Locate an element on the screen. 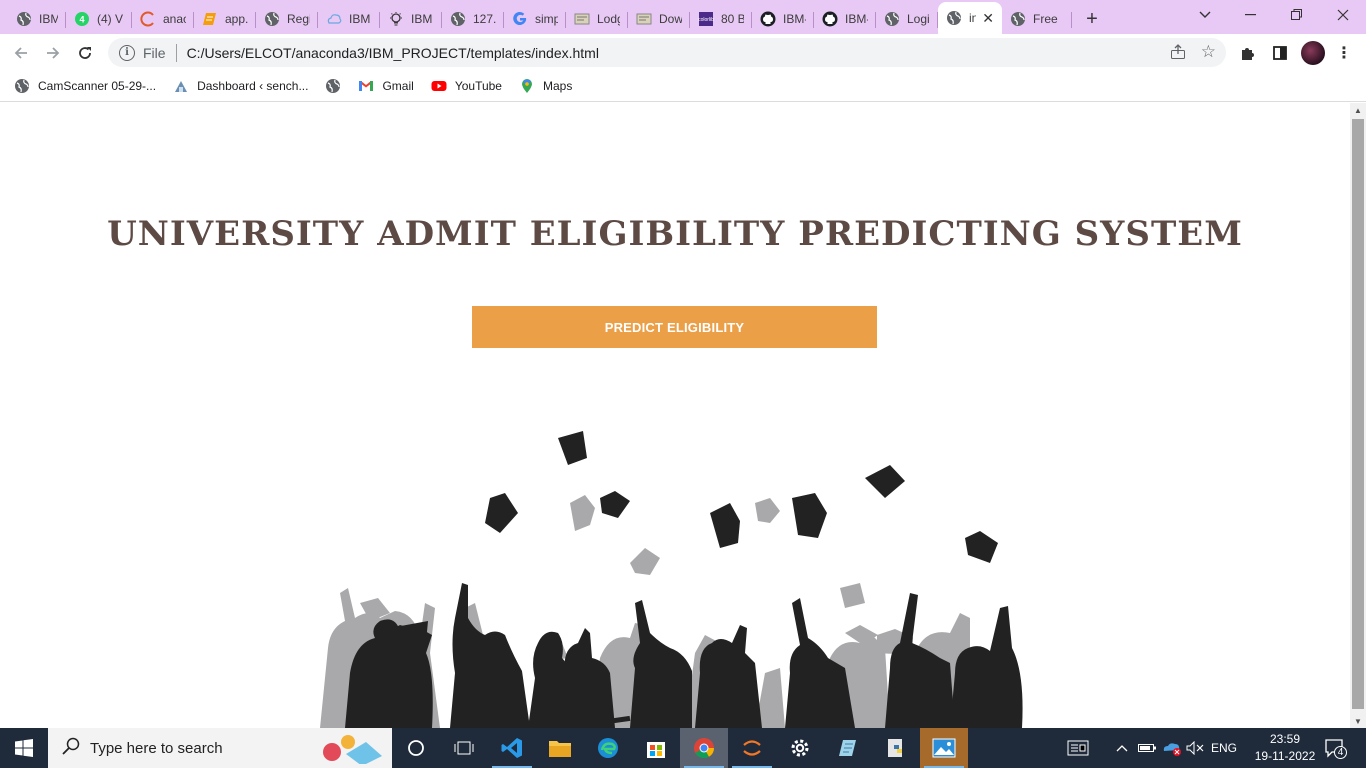 The height and width of the screenshot is (769, 1366). extensions-button is located at coordinates (1248, 52).